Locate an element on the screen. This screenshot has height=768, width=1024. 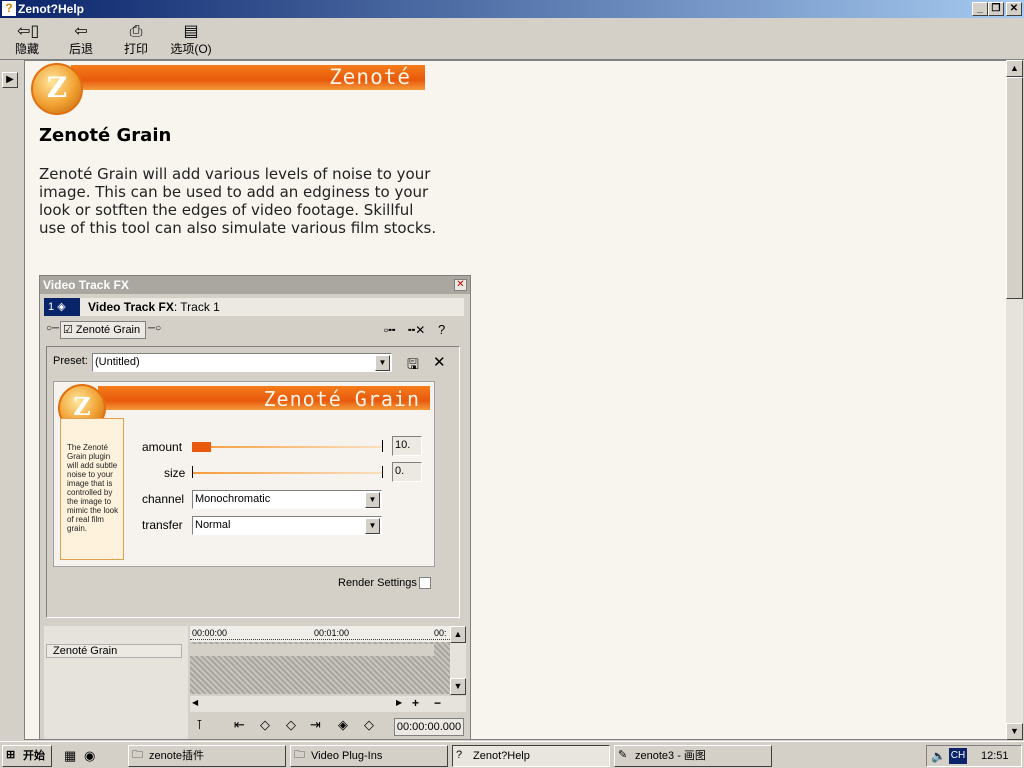
options-label: 选项(O) is located at coordinates (191, 49).